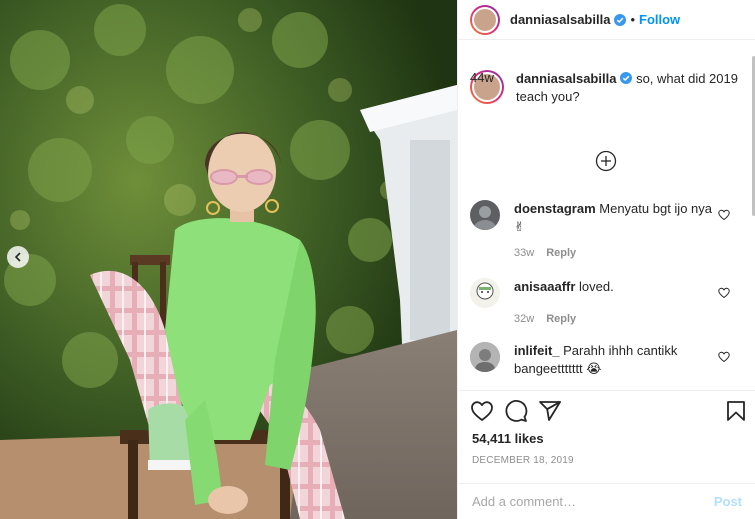  Describe the element at coordinates (485, 19) in the screenshot. I see `author-avatar` at that location.